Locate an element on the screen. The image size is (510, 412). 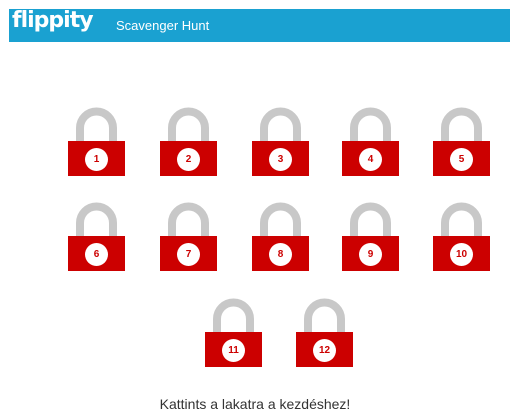
padlock-number: 5 is located at coordinates (461, 159).